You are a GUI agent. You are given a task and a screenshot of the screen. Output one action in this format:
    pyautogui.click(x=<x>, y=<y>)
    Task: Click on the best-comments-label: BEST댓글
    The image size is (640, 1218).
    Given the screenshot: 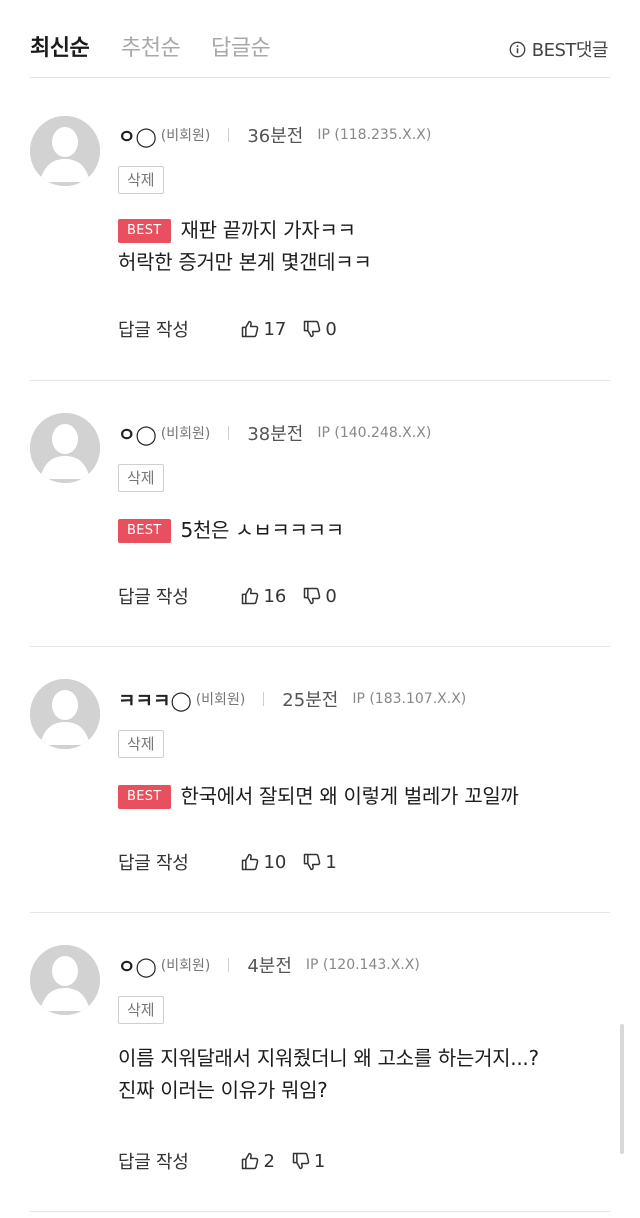 What is the action you would take?
    pyautogui.click(x=570, y=50)
    